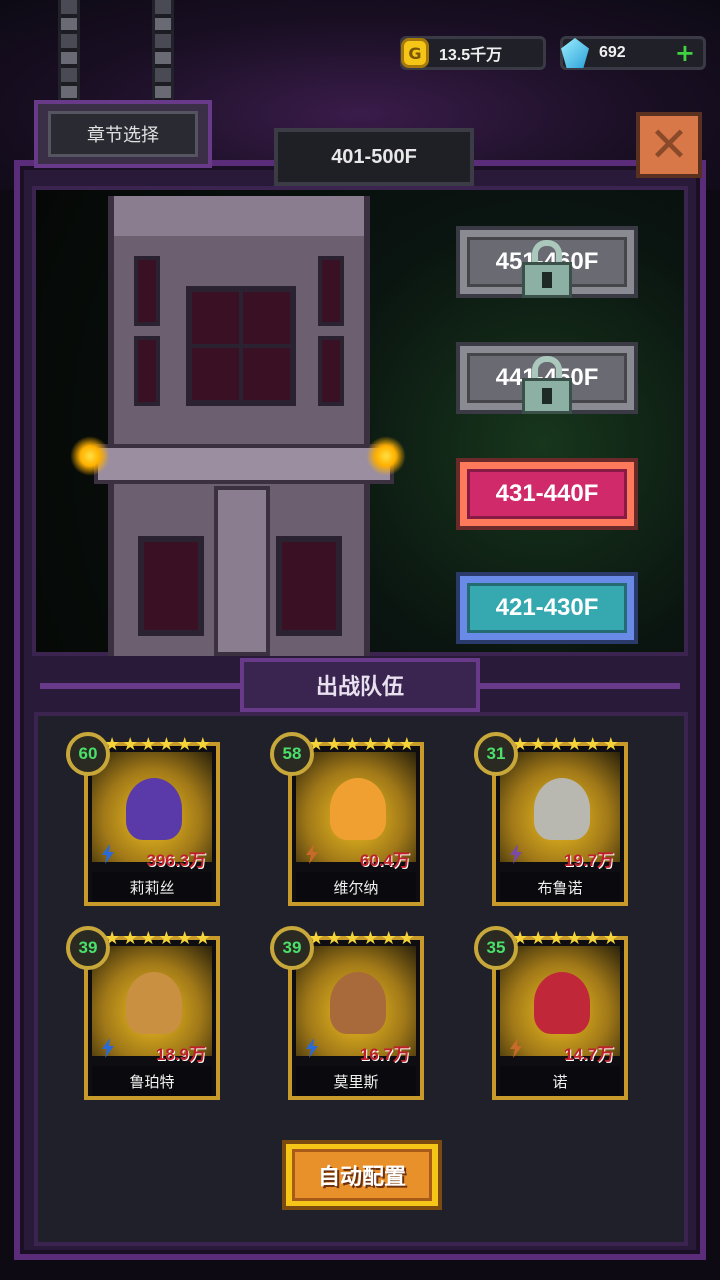  I want to click on floor-button-431-440: 431-440F, so click(547, 494).